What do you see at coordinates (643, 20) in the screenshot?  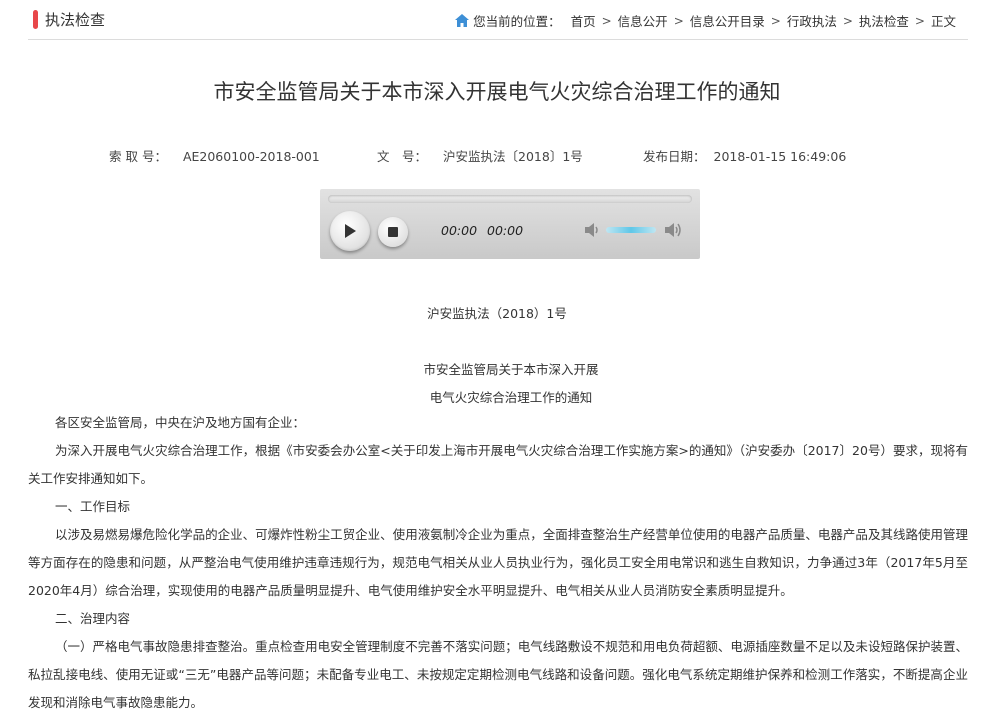 I see `breadcrumb-info-public: 信息公开` at bounding box center [643, 20].